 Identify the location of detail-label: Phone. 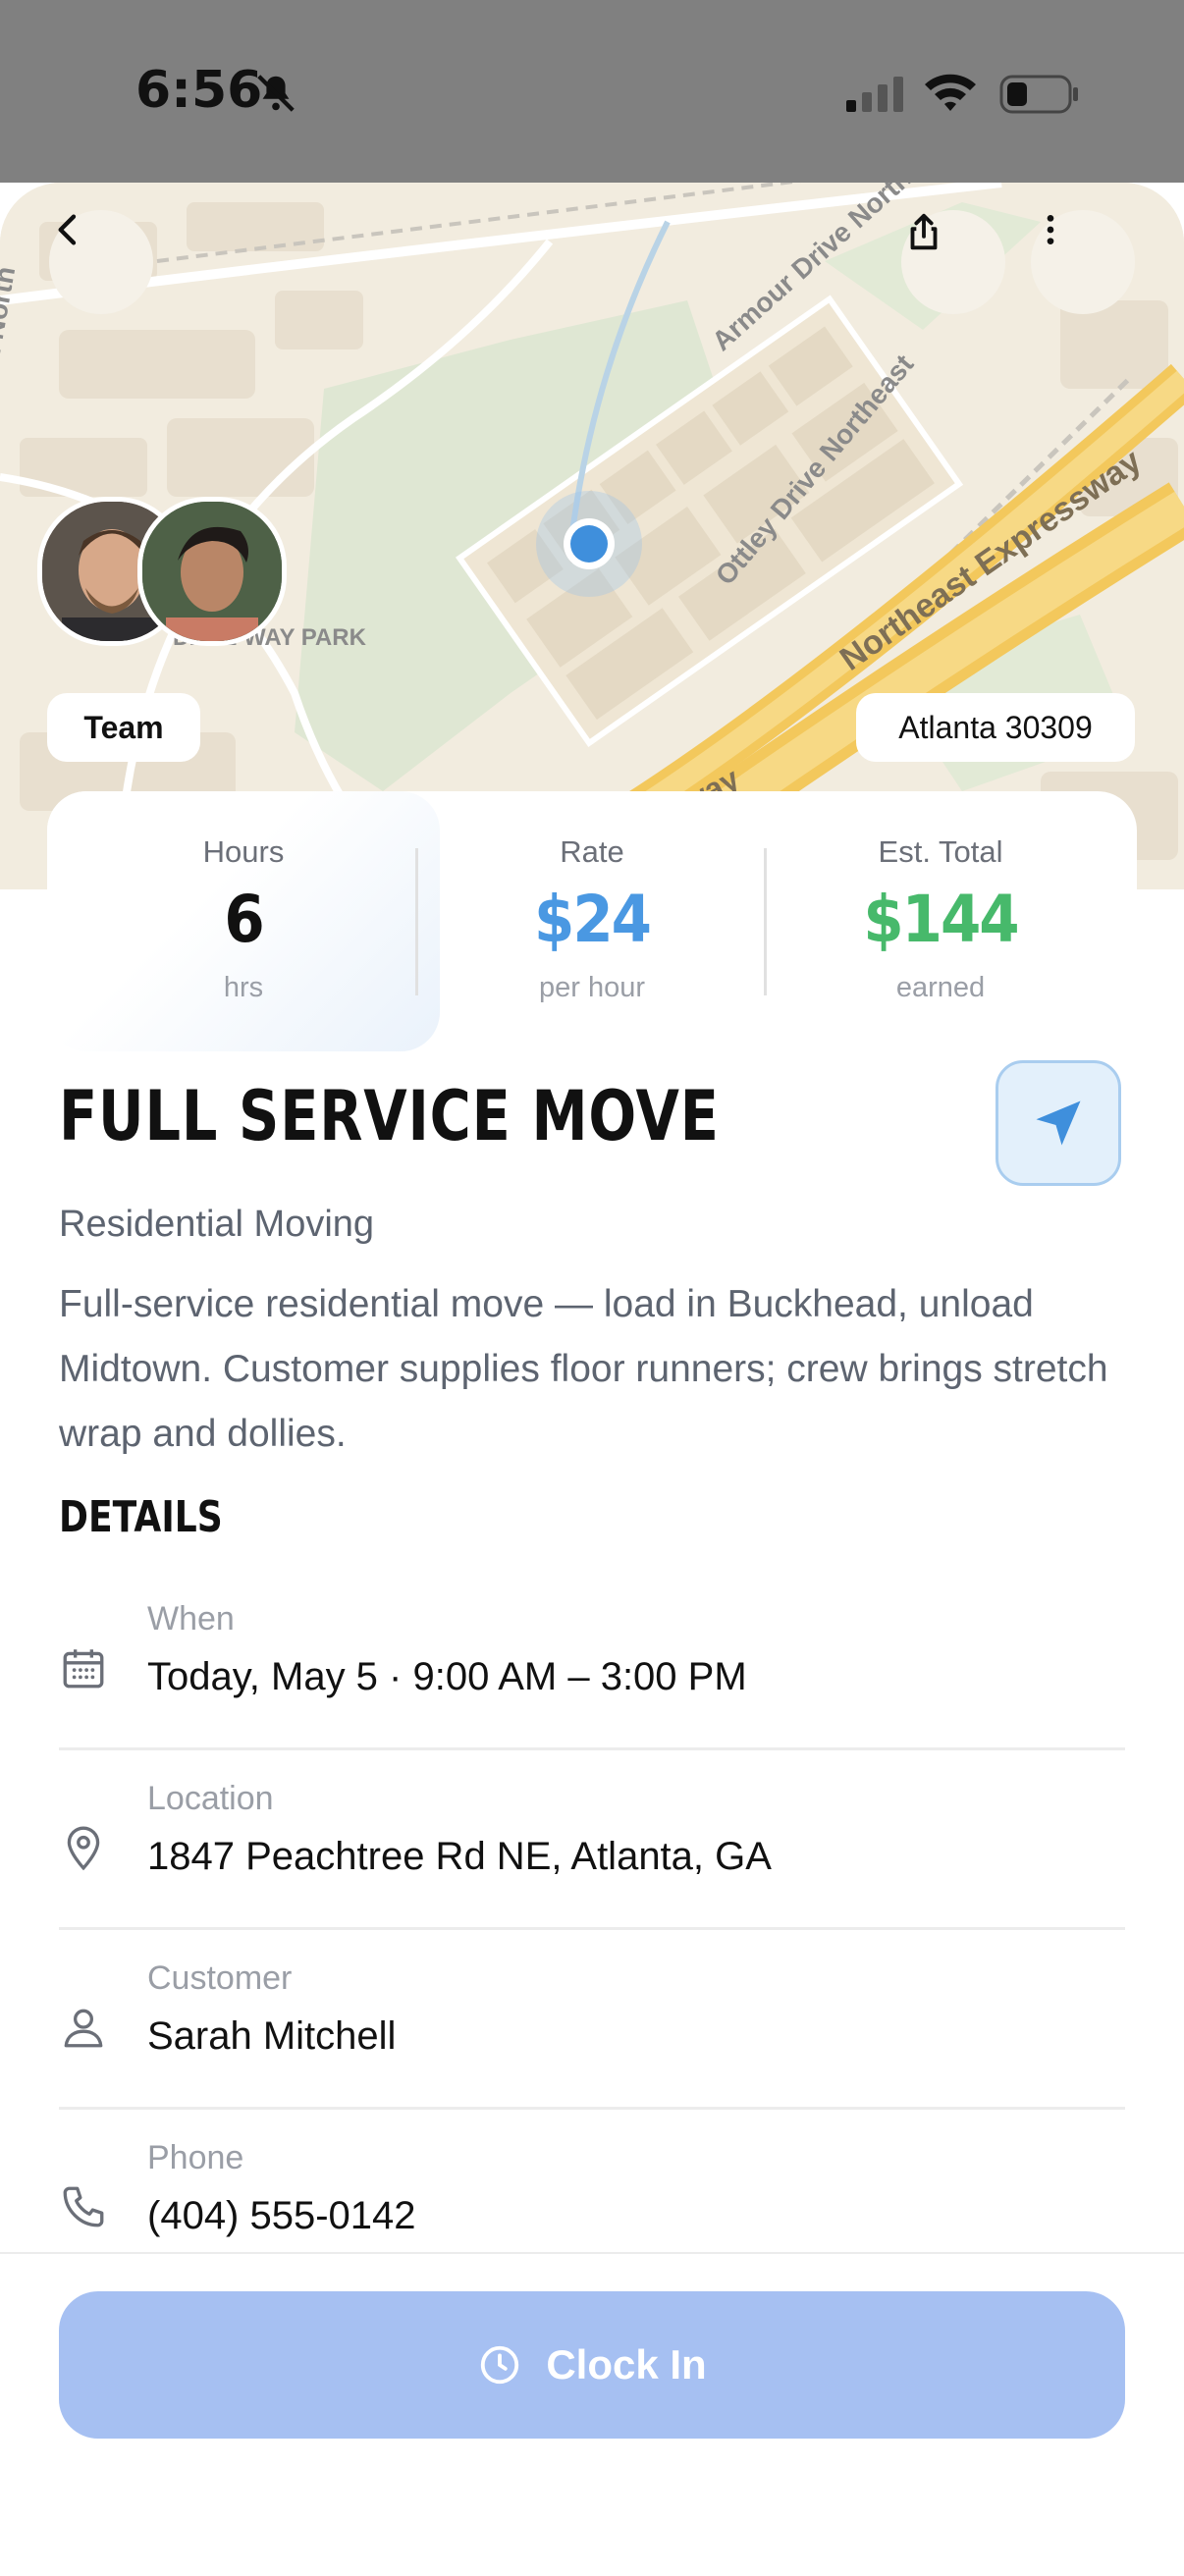
(195, 2157).